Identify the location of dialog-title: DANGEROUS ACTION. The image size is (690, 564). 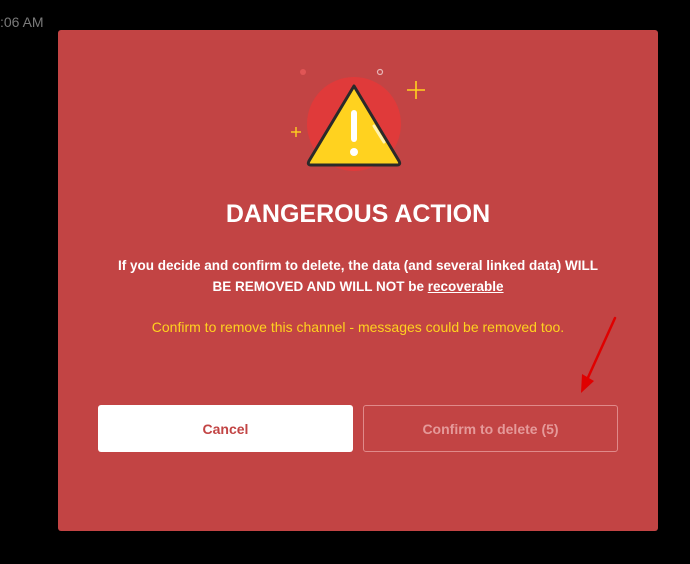
(358, 214).